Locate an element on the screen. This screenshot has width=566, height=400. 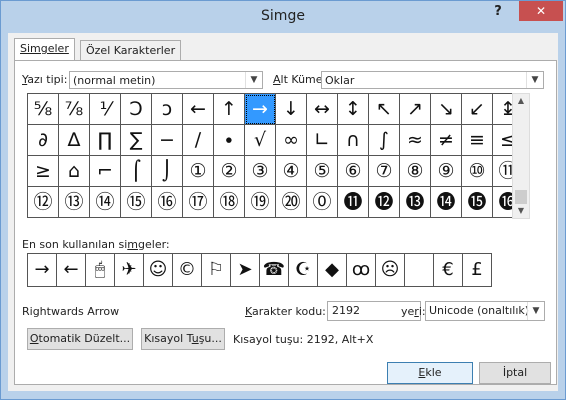
symbol-cell: ∂ is located at coordinates (43, 140).